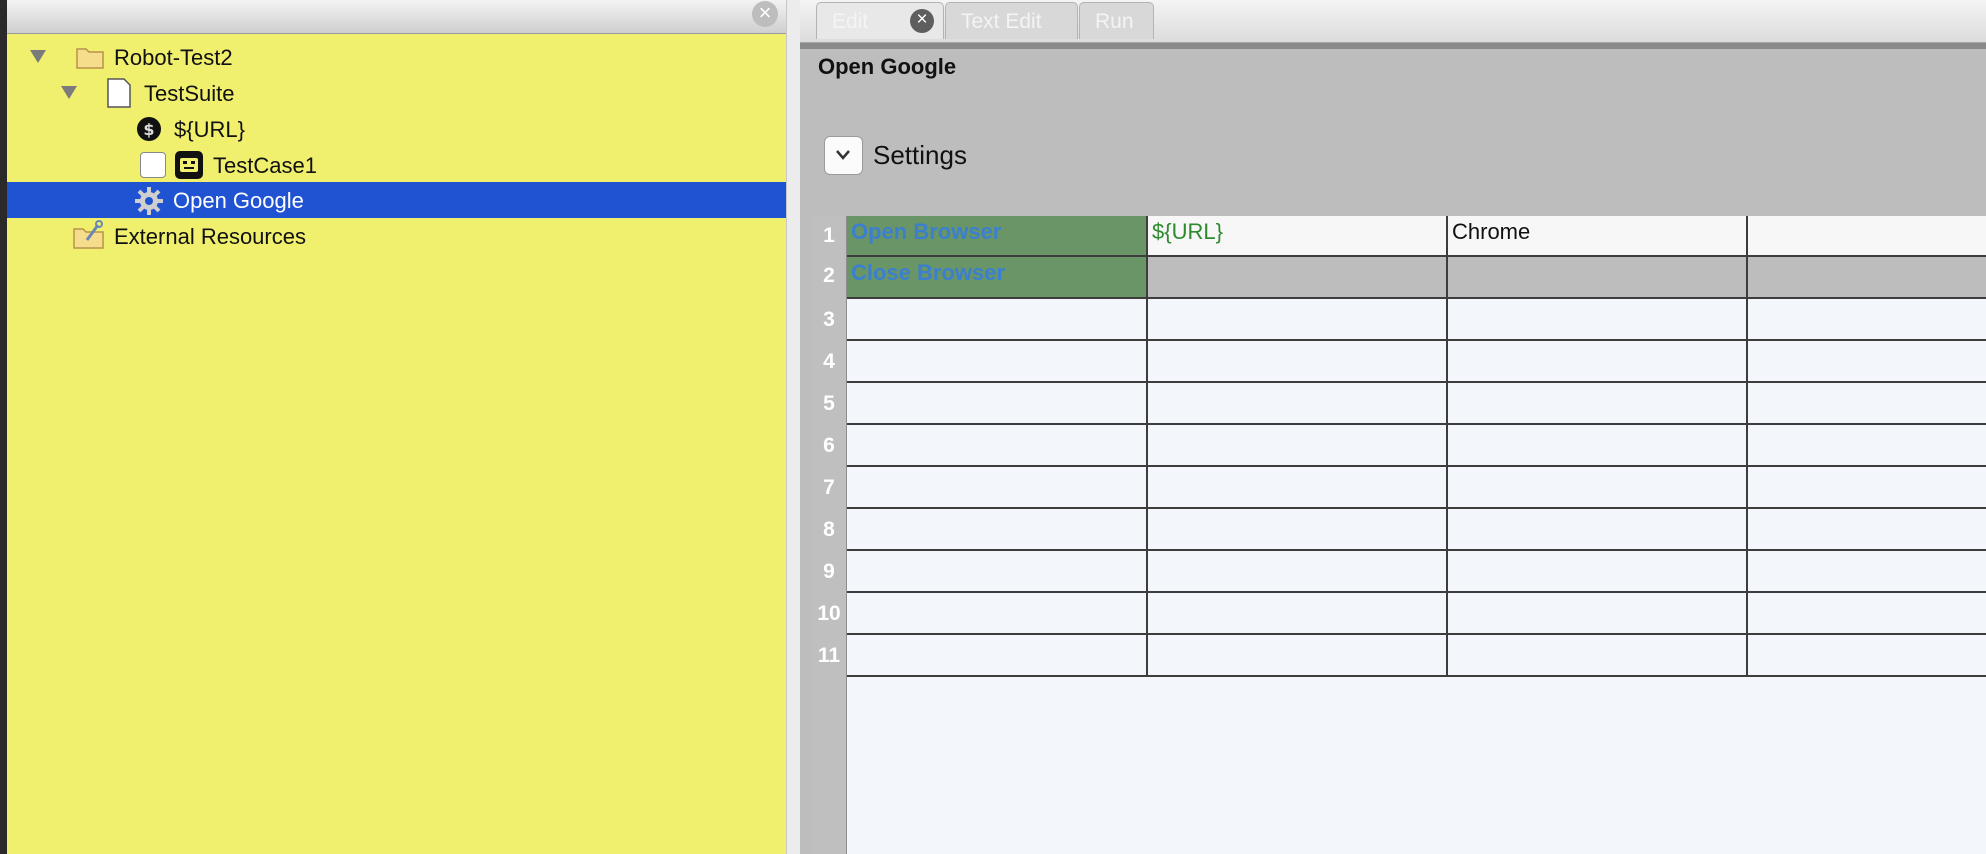 This screenshot has width=1986, height=854. I want to click on argument-cell: ${URL}, so click(1298, 235).